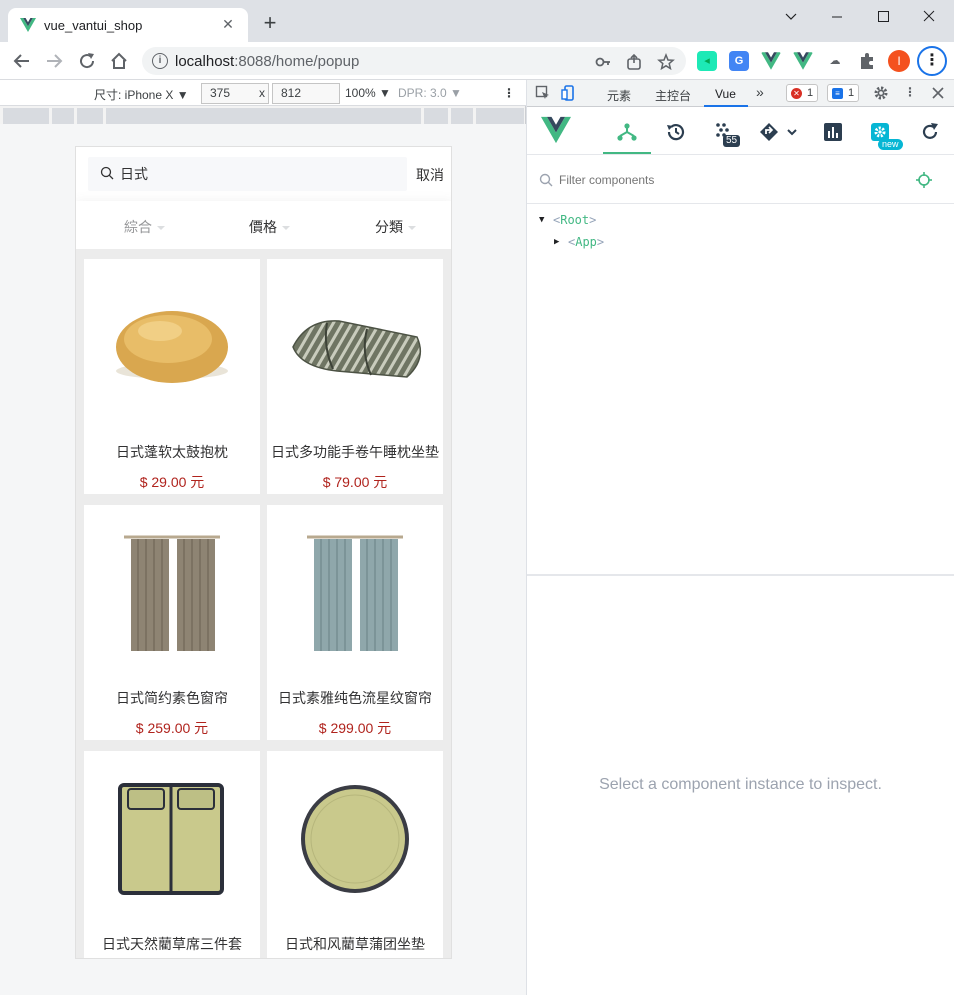 The width and height of the screenshot is (954, 995). Describe the element at coordinates (739, 61) in the screenshot. I see `extension-translate-icon: G` at that location.